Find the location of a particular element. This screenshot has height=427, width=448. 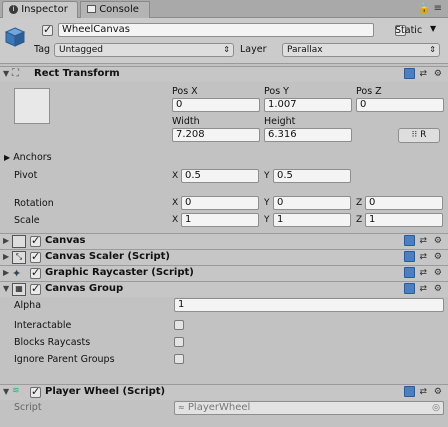

blueprint-icon: ⁝⁝ is located at coordinates (414, 135).